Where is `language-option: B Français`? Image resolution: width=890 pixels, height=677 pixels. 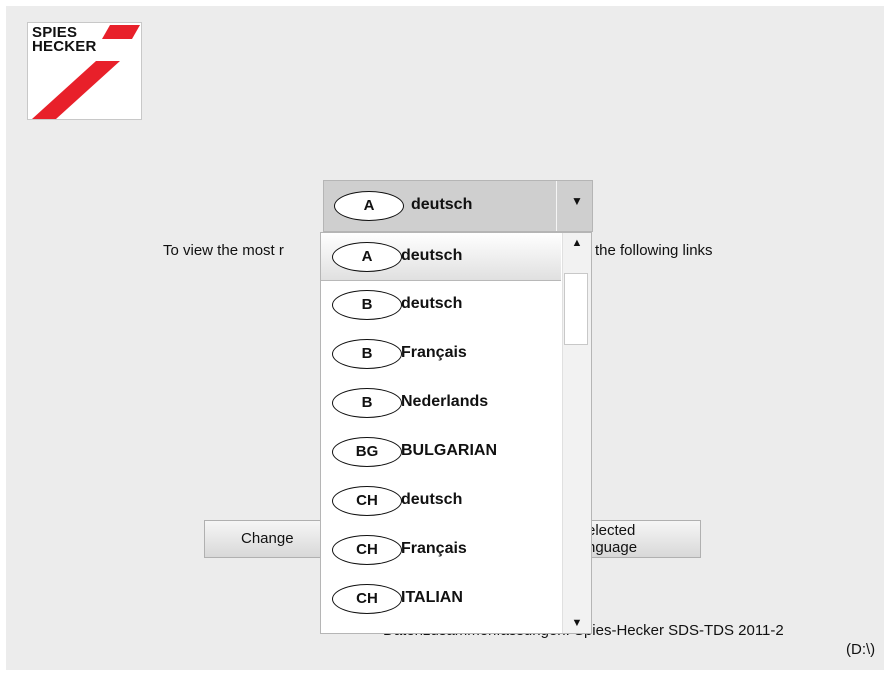 language-option: B Français is located at coordinates (441, 354).